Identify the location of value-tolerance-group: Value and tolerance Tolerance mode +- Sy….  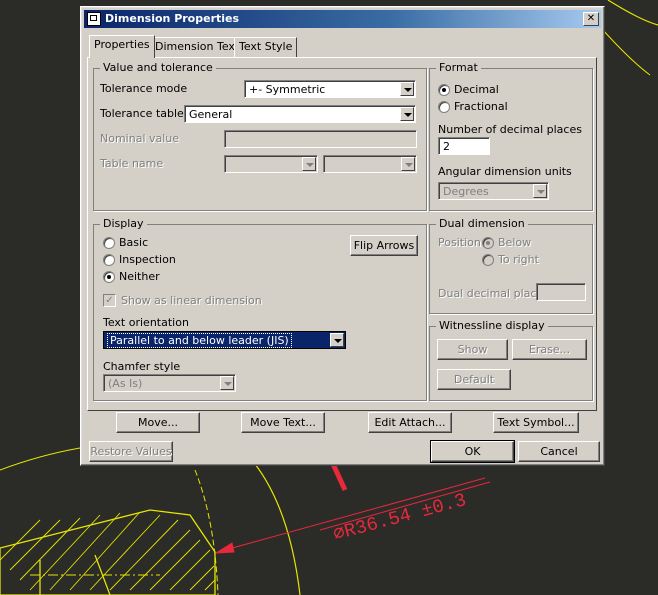
(260, 136).